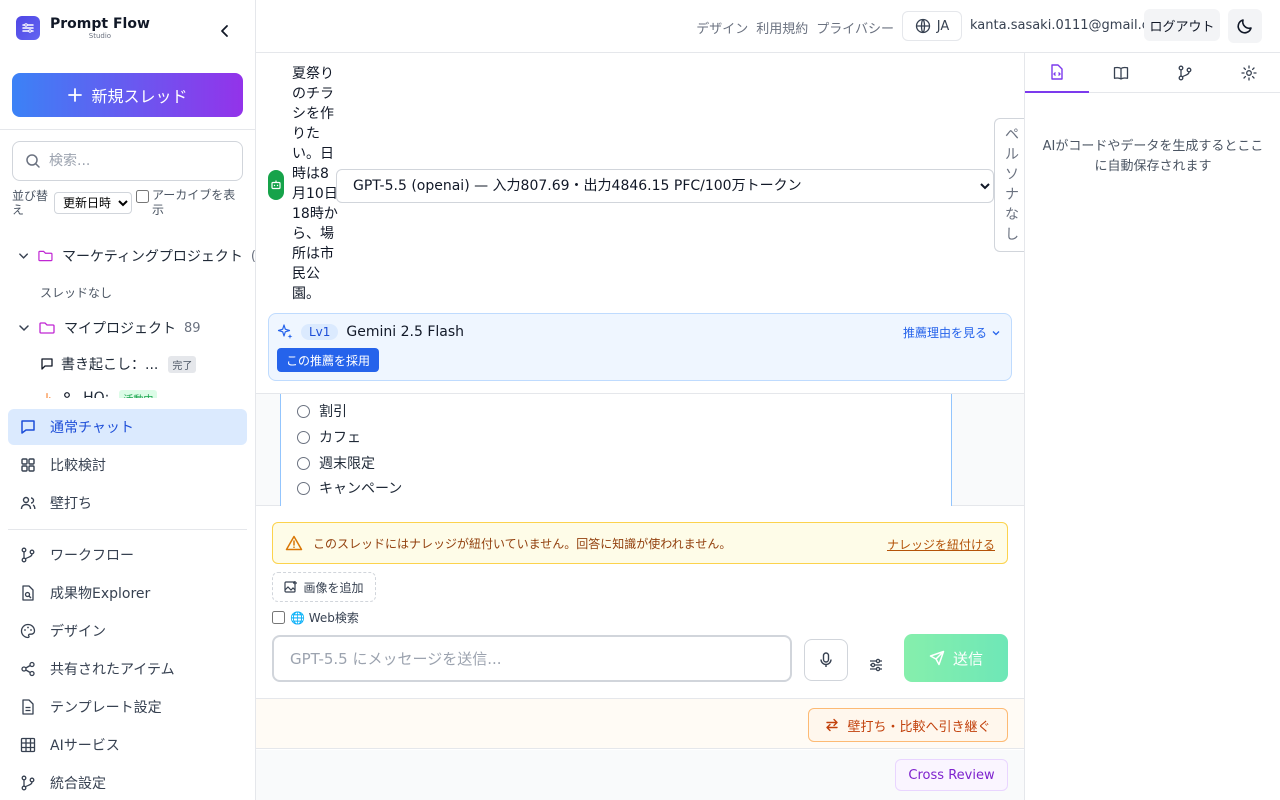  I want to click on language-label: JA, so click(943, 26).